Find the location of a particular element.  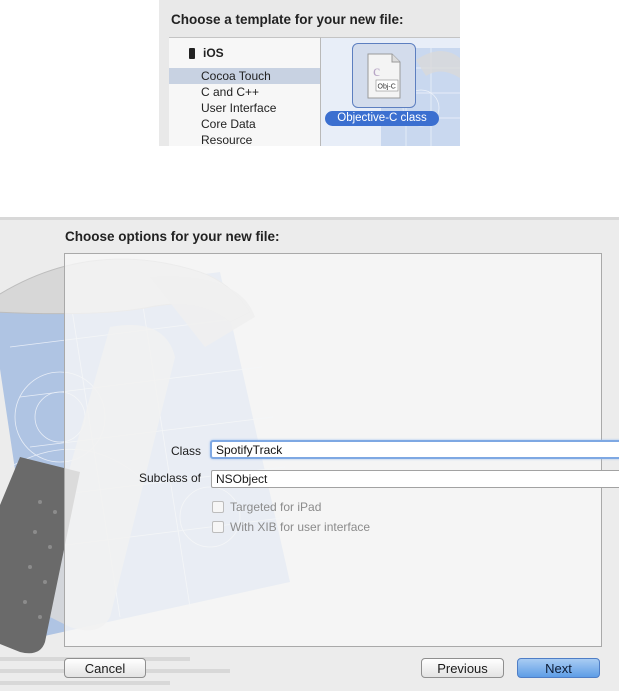

svg-text: Obj-C is located at coordinates (387, 86).